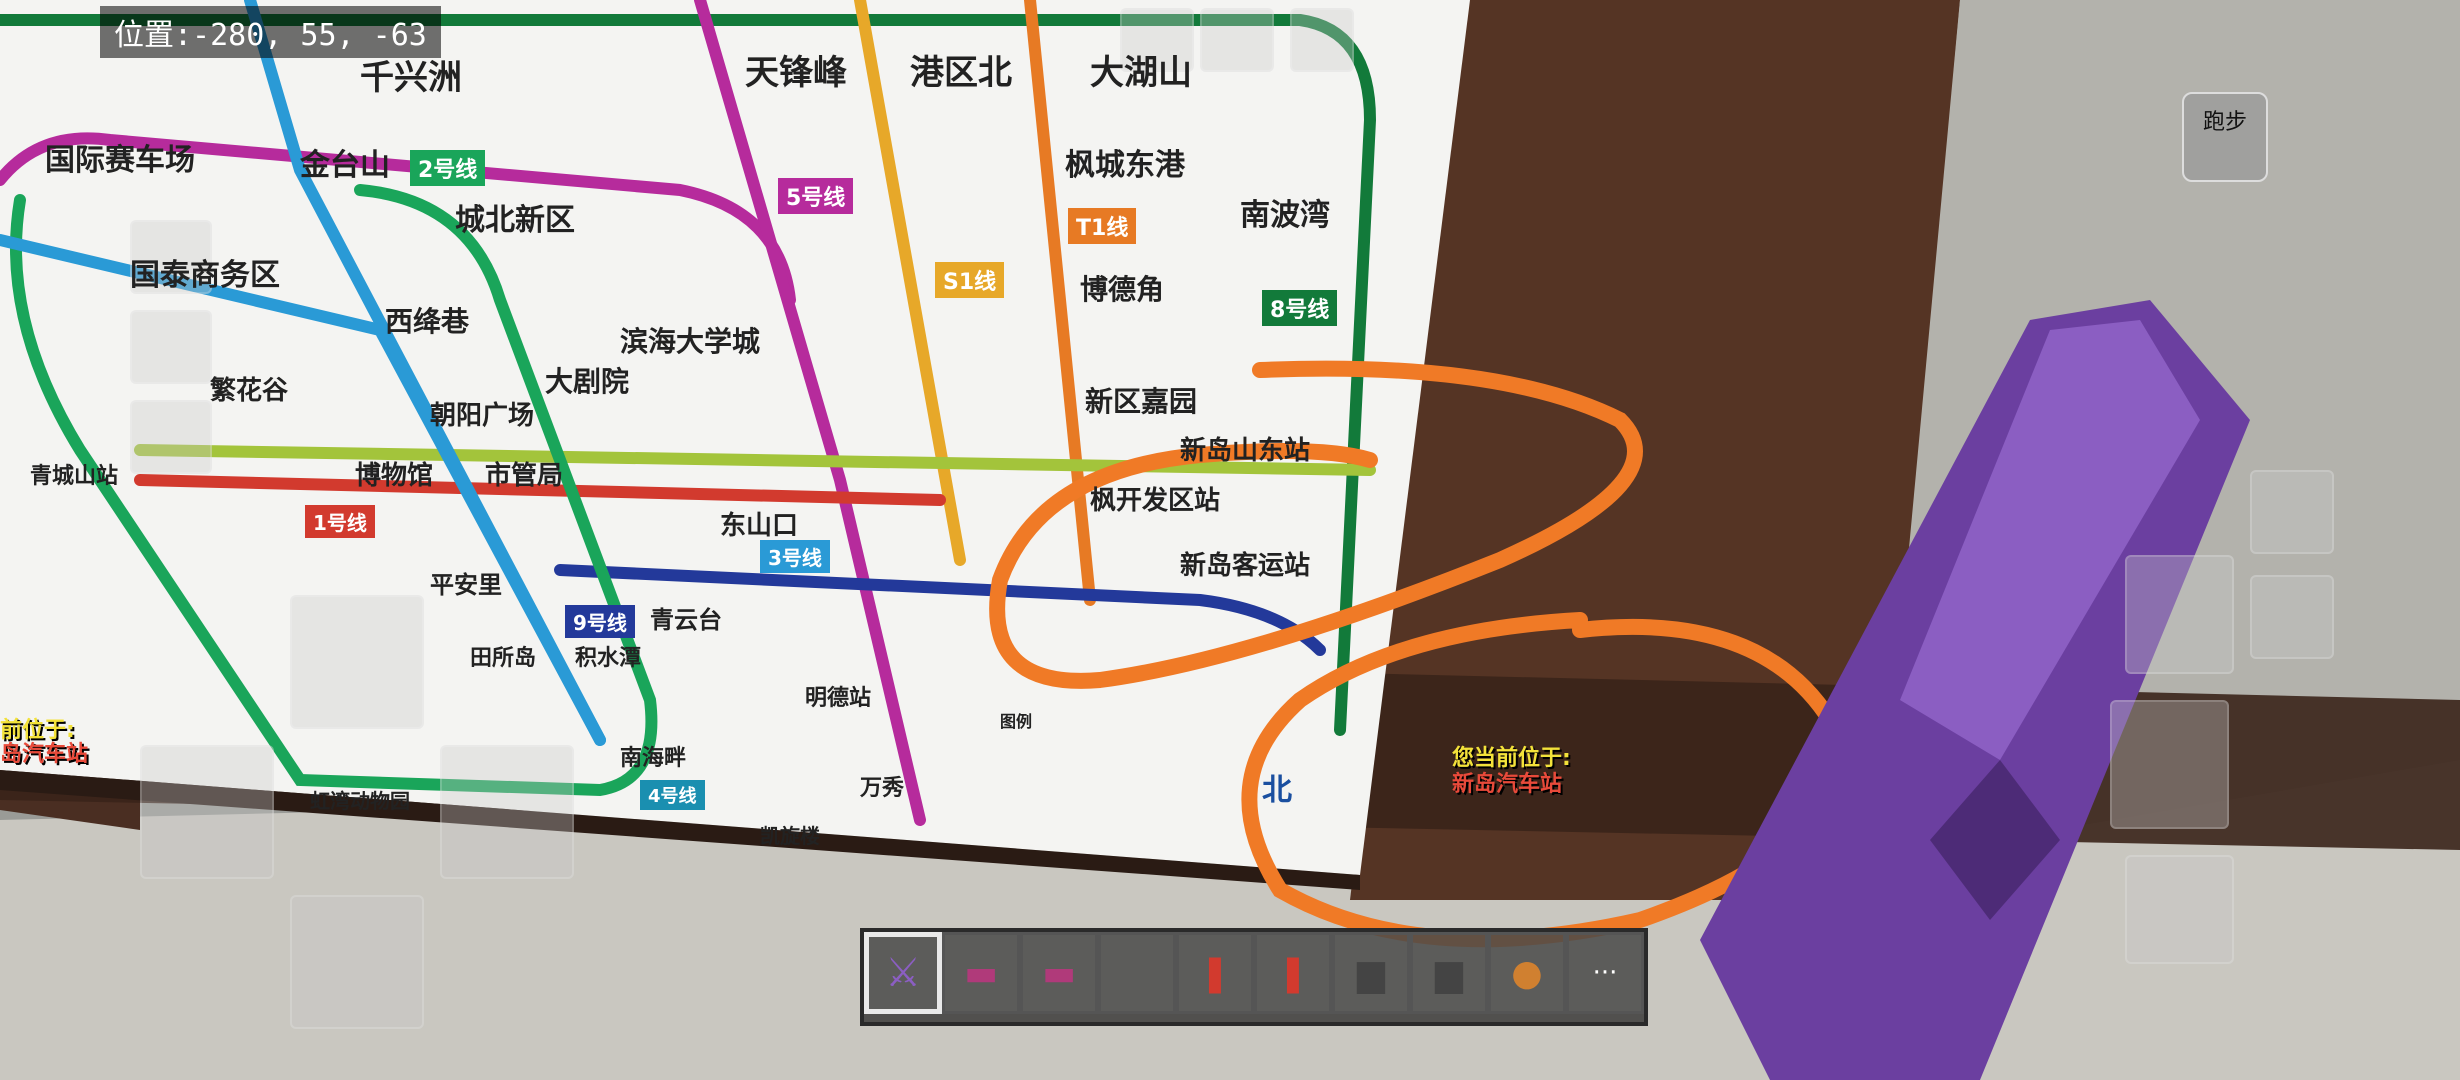 This screenshot has width=2460, height=1080. Describe the element at coordinates (507, 812) in the screenshot. I see `dpad-right-button` at that location.